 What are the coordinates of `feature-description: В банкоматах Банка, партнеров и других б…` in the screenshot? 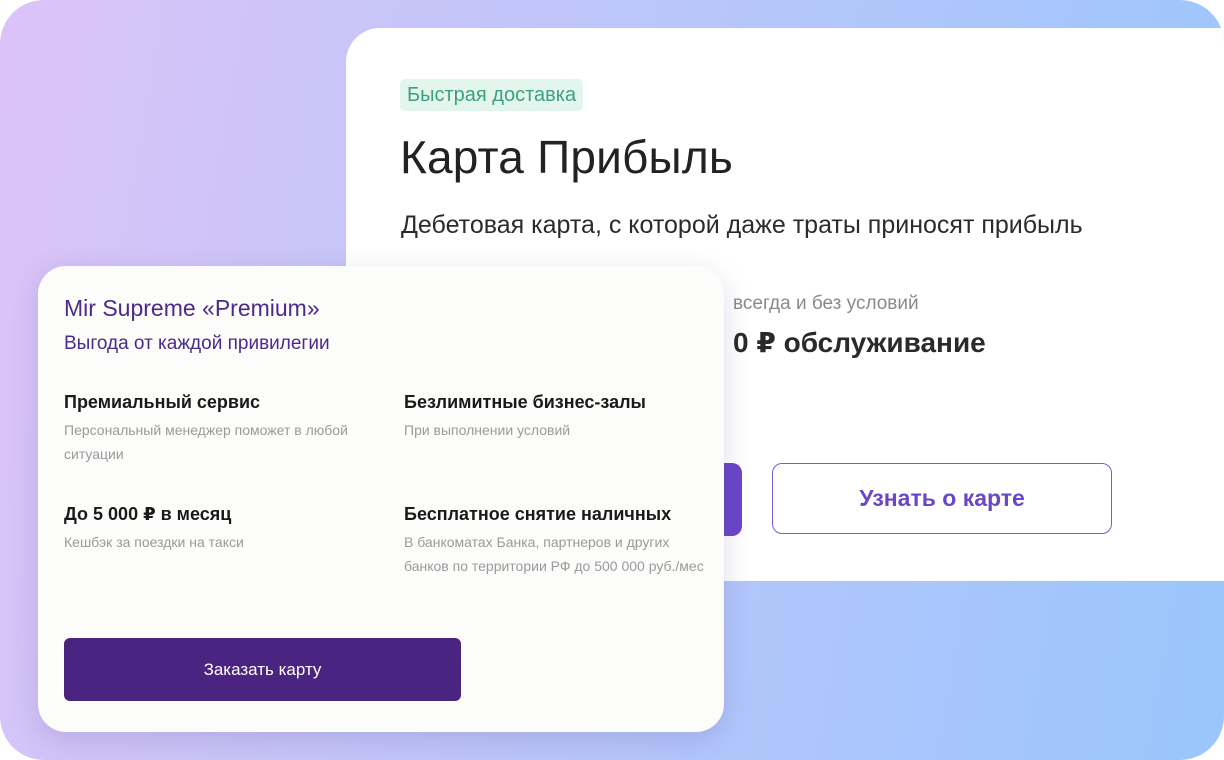 It's located at (554, 554).